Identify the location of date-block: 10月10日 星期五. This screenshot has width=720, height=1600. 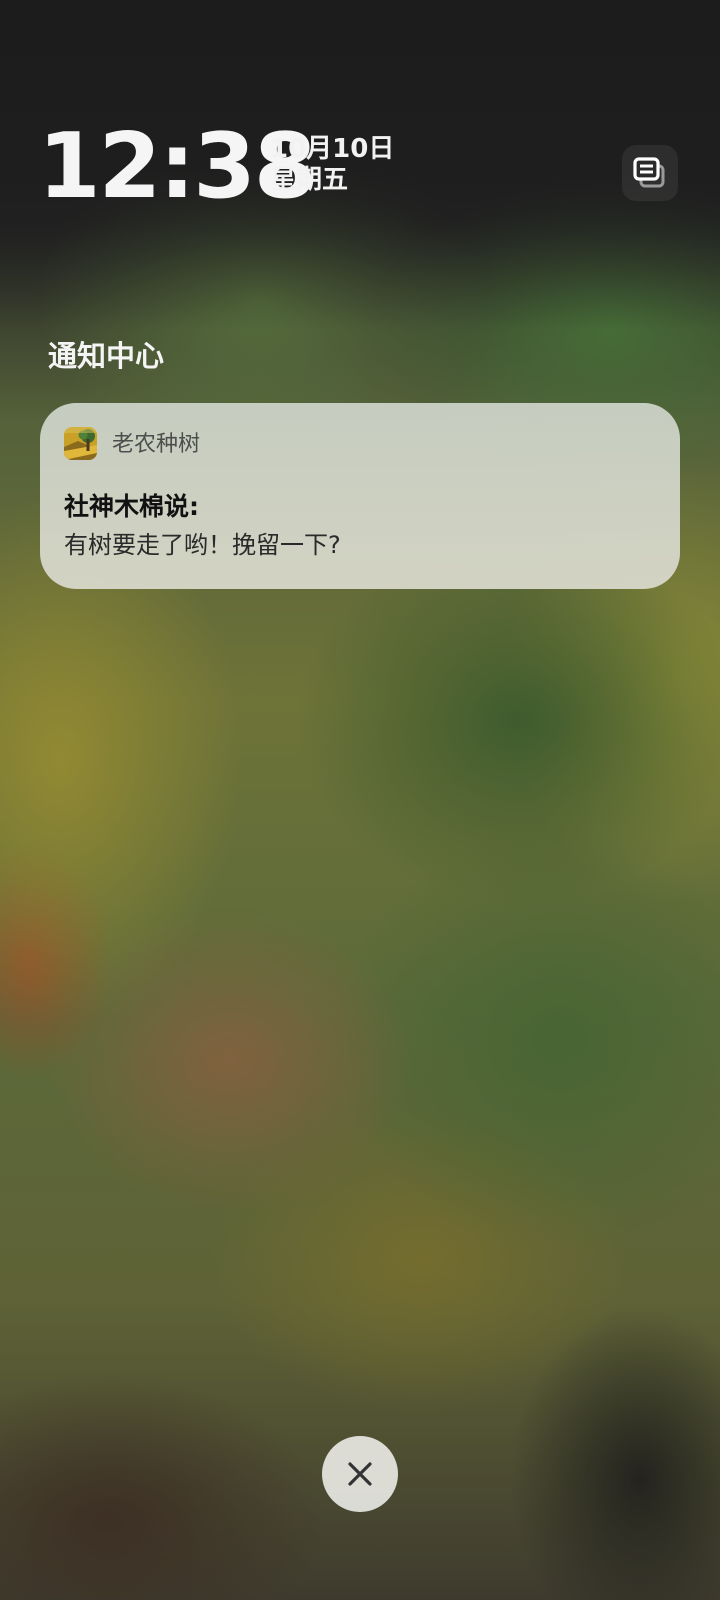
(332, 165).